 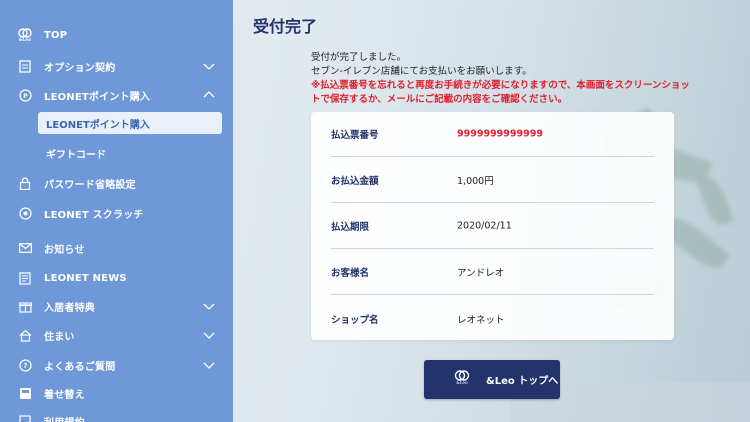 I want to click on sidebar-item-label: LEONET スクラッチ, so click(x=94, y=215).